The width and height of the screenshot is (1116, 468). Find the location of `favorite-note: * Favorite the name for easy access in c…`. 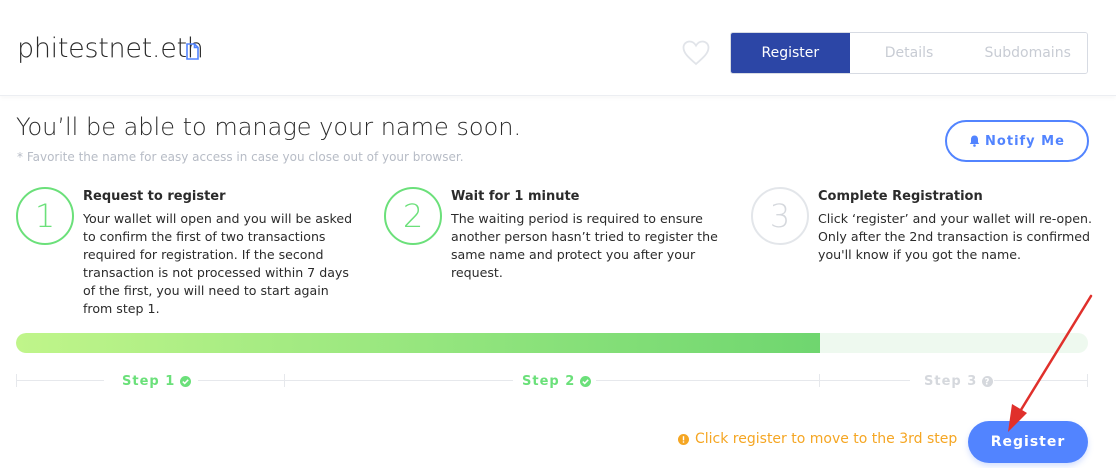

favorite-note: * Favorite the name for easy access in c… is located at coordinates (240, 157).